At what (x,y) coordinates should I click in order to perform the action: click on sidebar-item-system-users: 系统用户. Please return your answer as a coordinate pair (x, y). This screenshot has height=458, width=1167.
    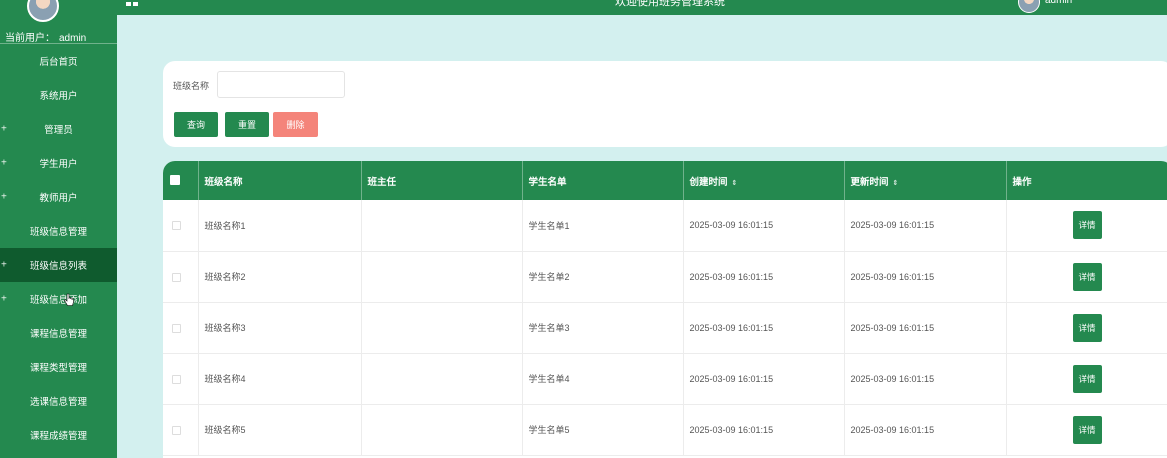
    Looking at the image, I should click on (58, 95).